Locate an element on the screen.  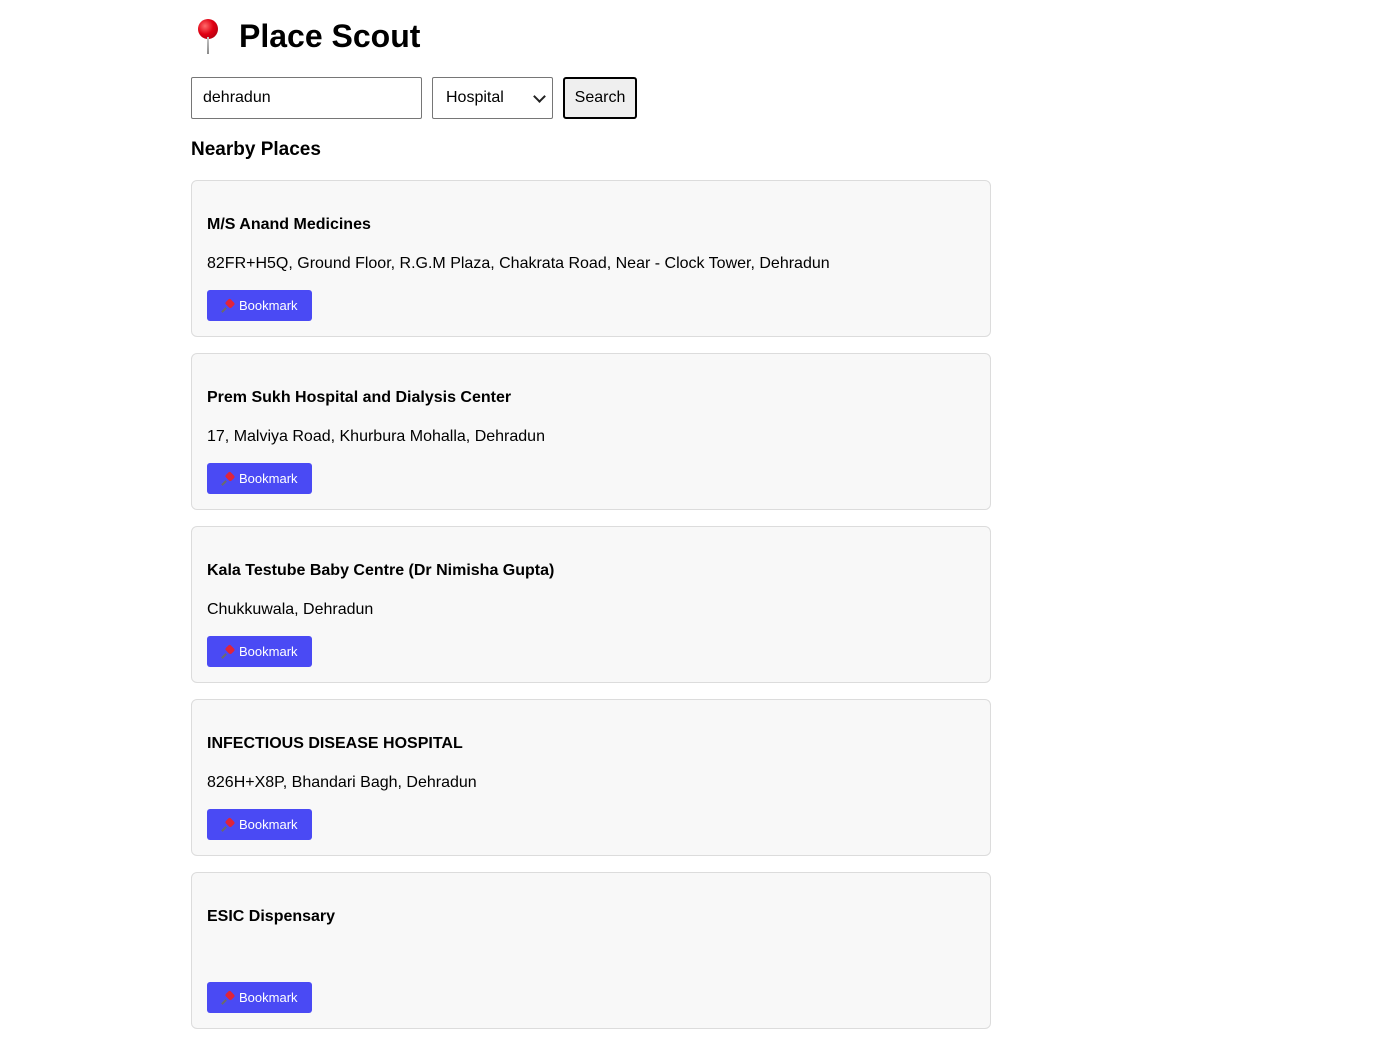
place-name: Prem Sukh Hospital and Dialysis Center is located at coordinates (359, 397).